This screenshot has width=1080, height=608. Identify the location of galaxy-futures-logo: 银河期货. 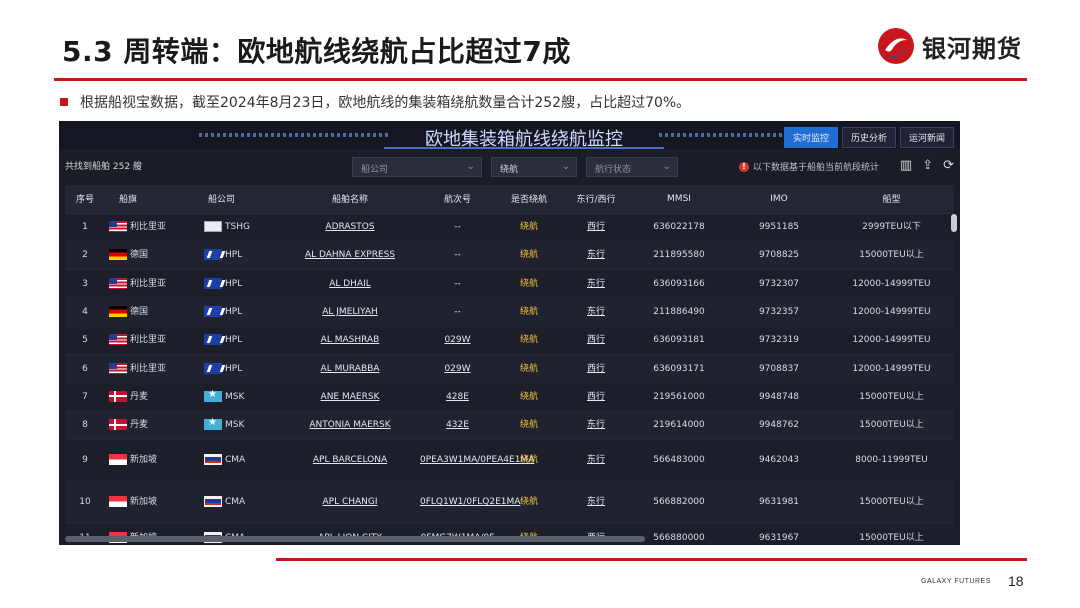
(949, 46).